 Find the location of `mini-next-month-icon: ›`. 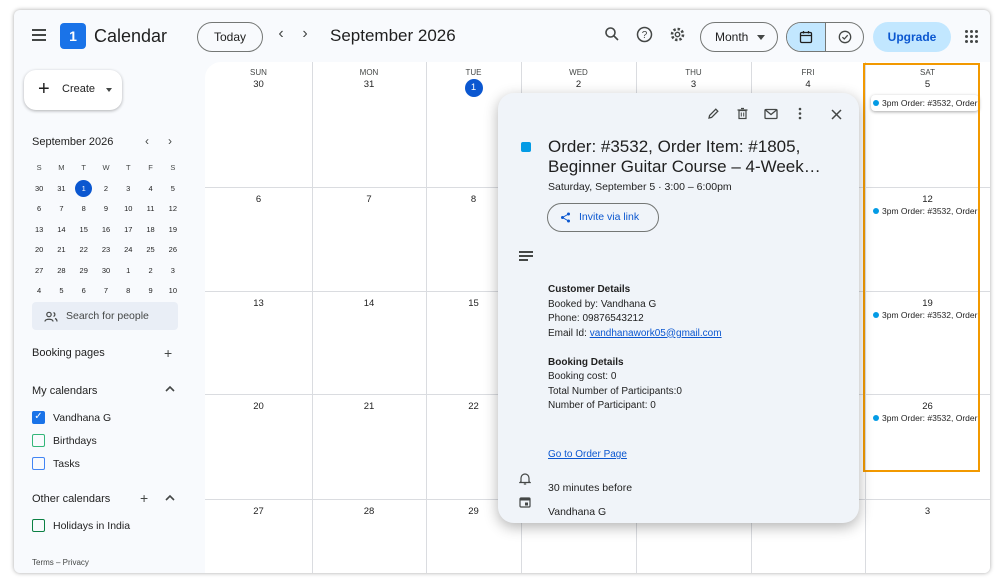

mini-next-month-icon: › is located at coordinates (170, 141).